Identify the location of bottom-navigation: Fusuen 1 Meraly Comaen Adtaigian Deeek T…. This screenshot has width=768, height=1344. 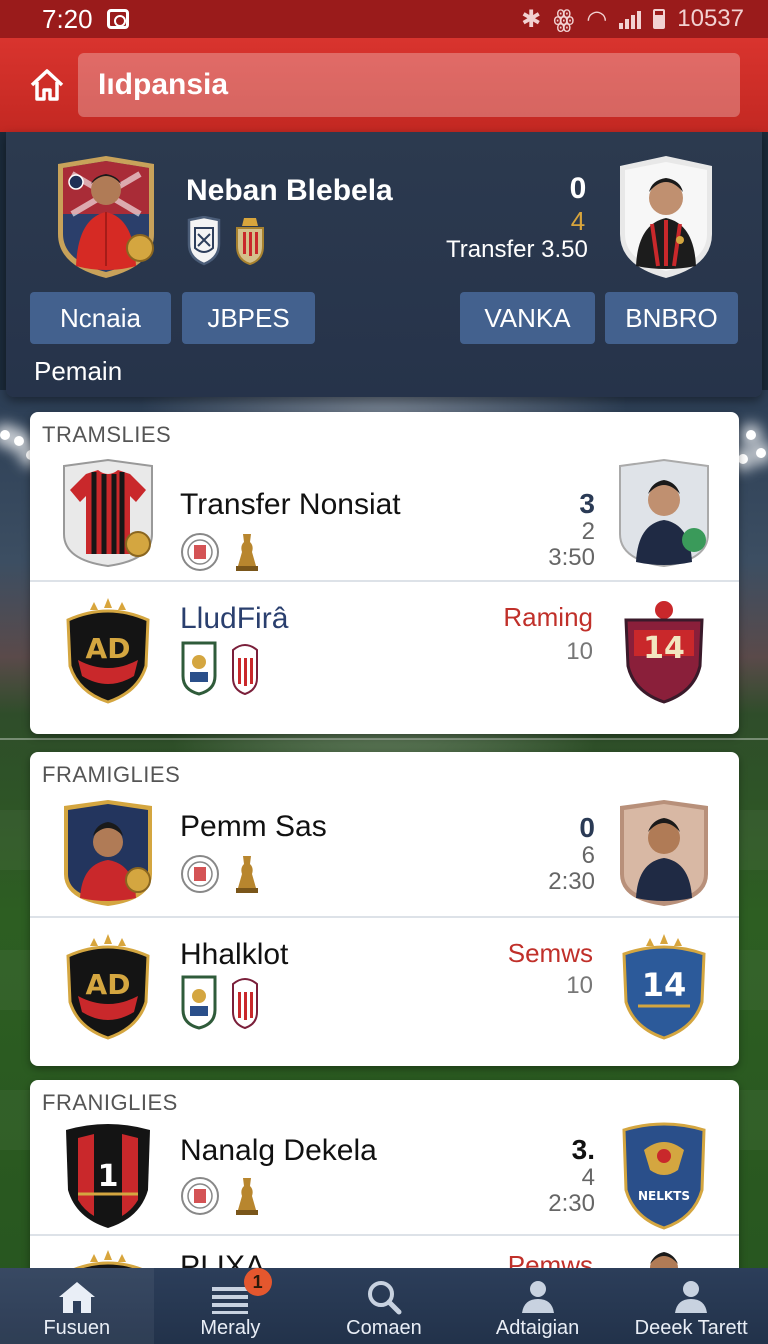
(384, 1306).